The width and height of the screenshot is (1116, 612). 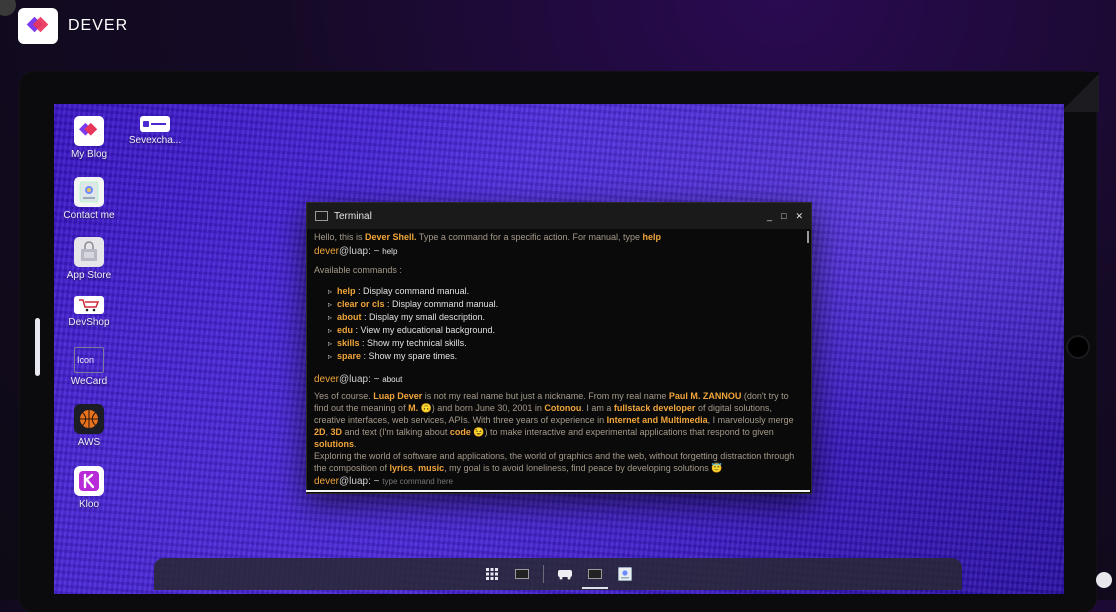 I want to click on prompt-line: dever@luap: ~ about, so click(x=358, y=379).